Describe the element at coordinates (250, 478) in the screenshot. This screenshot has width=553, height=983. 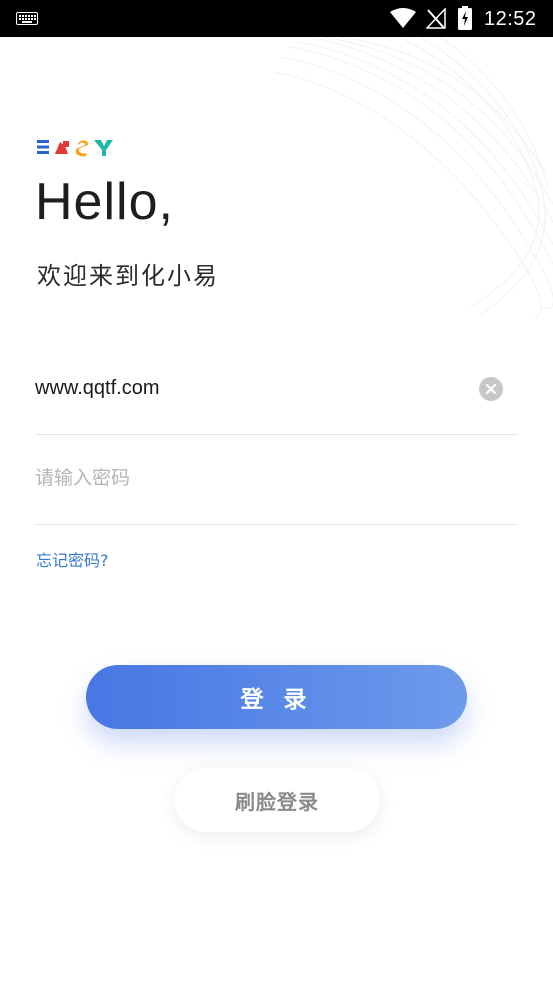
I see `password-input` at that location.